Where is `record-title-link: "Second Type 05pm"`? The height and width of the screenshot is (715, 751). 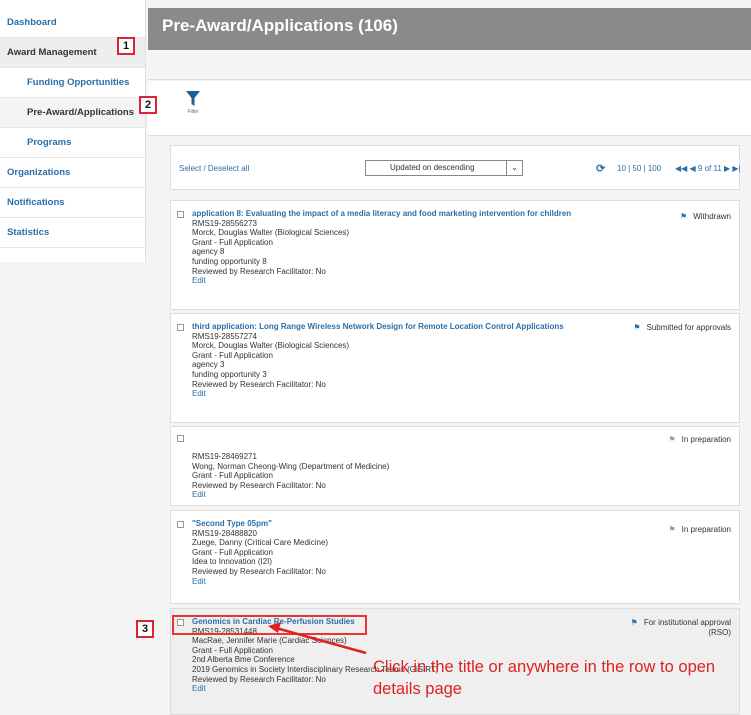
record-title-link: "Second Type 05pm" is located at coordinates (260, 524).